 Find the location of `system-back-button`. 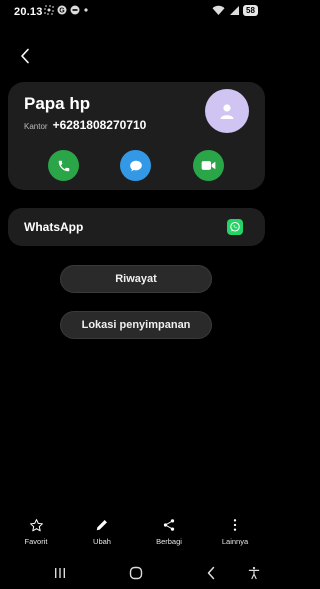

system-back-button is located at coordinates (211, 573).